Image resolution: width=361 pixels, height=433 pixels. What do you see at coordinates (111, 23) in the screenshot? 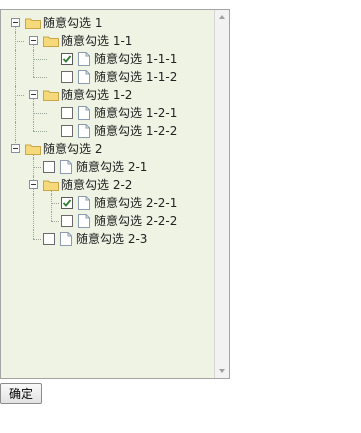
I see `tree-node-1: 随意勾选 1` at bounding box center [111, 23].